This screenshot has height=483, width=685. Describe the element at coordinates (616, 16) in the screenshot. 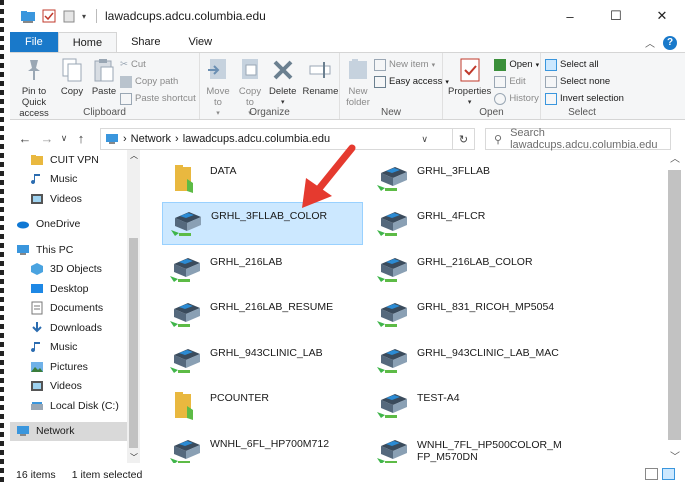

I see `maximize-button: ☐` at that location.